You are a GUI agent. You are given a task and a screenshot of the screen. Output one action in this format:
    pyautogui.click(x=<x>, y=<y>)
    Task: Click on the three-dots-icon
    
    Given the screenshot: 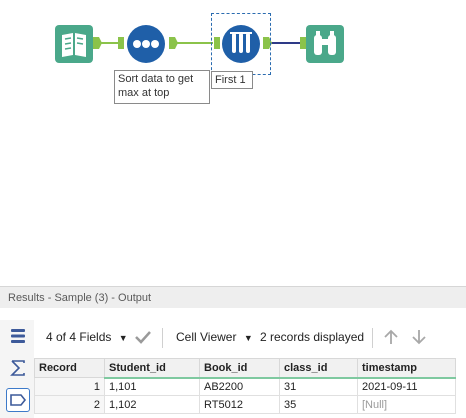 What is the action you would take?
    pyautogui.click(x=146, y=44)
    